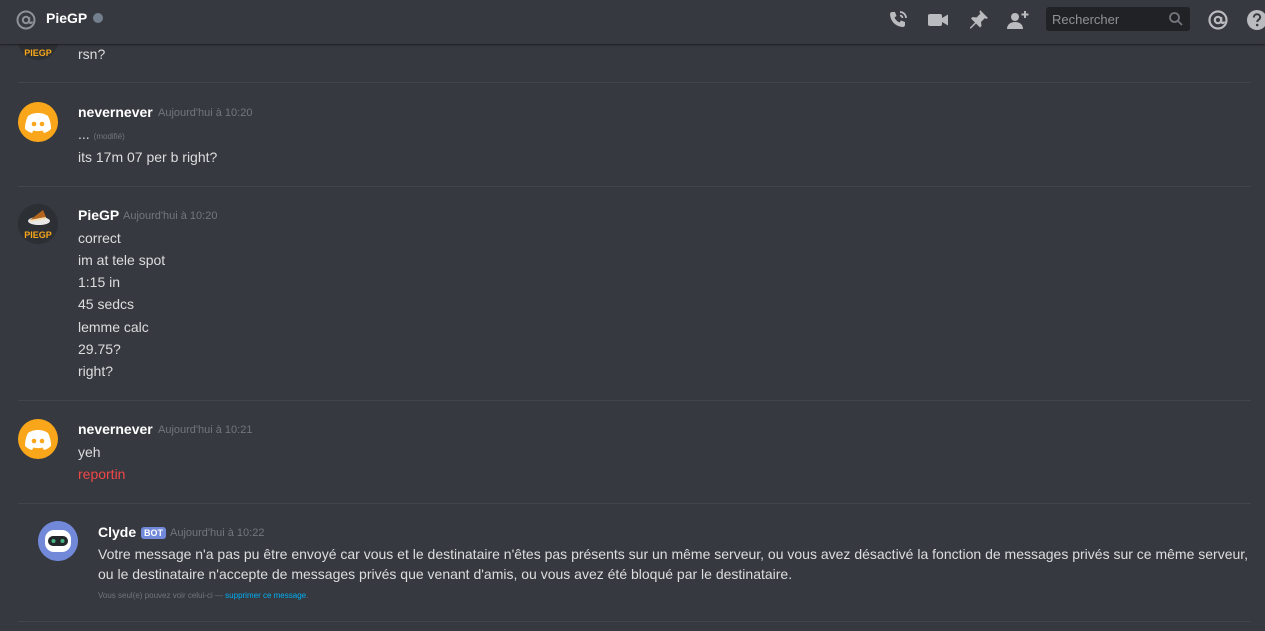  Describe the element at coordinates (99, 349) in the screenshot. I see `message-line: 29.75?` at that location.